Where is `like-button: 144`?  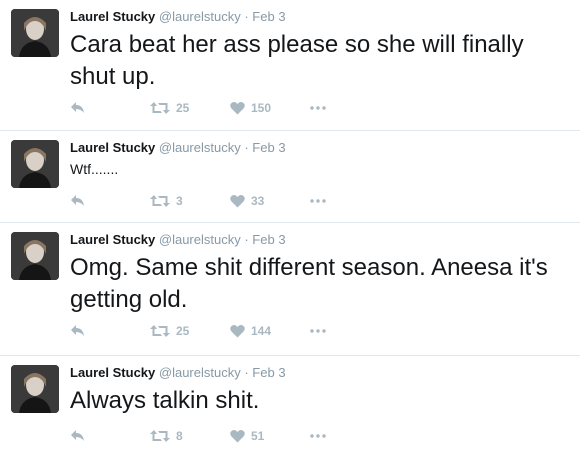
like-button: 144 is located at coordinates (270, 331).